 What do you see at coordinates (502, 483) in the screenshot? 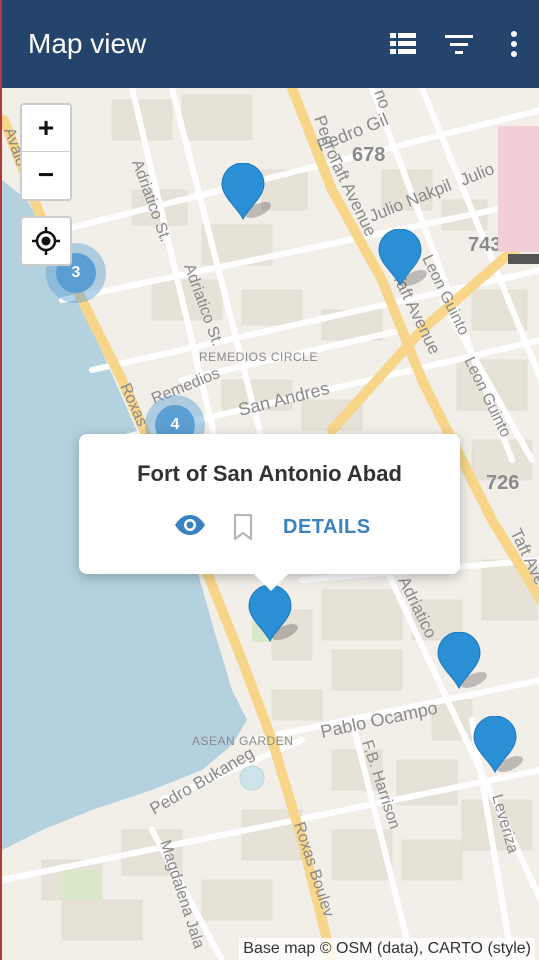
I see `label-726: 726` at bounding box center [502, 483].